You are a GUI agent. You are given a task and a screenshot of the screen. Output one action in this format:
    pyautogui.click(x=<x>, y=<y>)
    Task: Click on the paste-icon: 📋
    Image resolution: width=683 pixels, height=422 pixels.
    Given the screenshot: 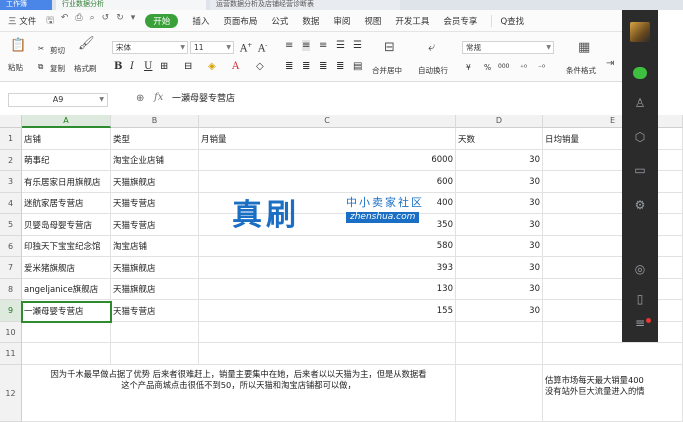 What is the action you would take?
    pyautogui.click(x=18, y=45)
    